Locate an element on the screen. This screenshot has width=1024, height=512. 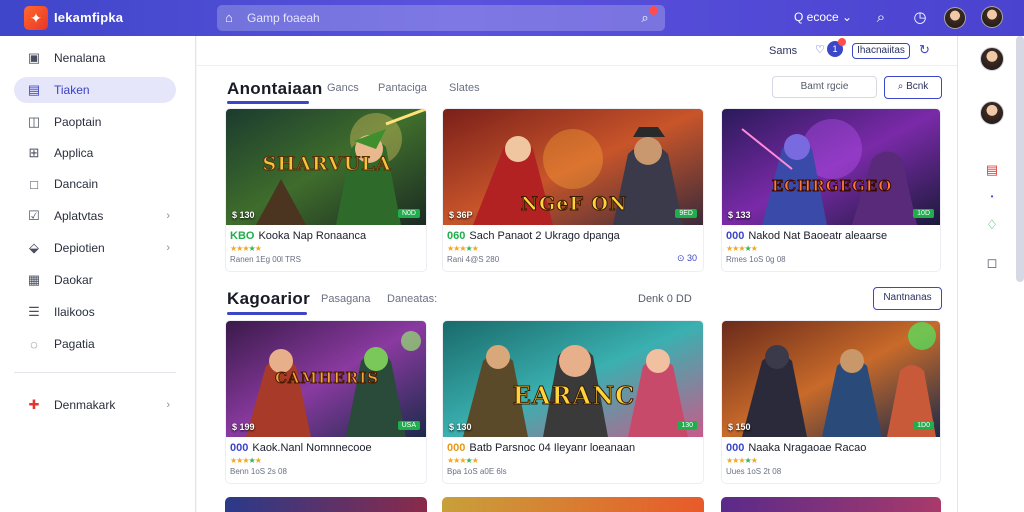
store-search-icon: ⌂ is located at coordinates (229, 17).